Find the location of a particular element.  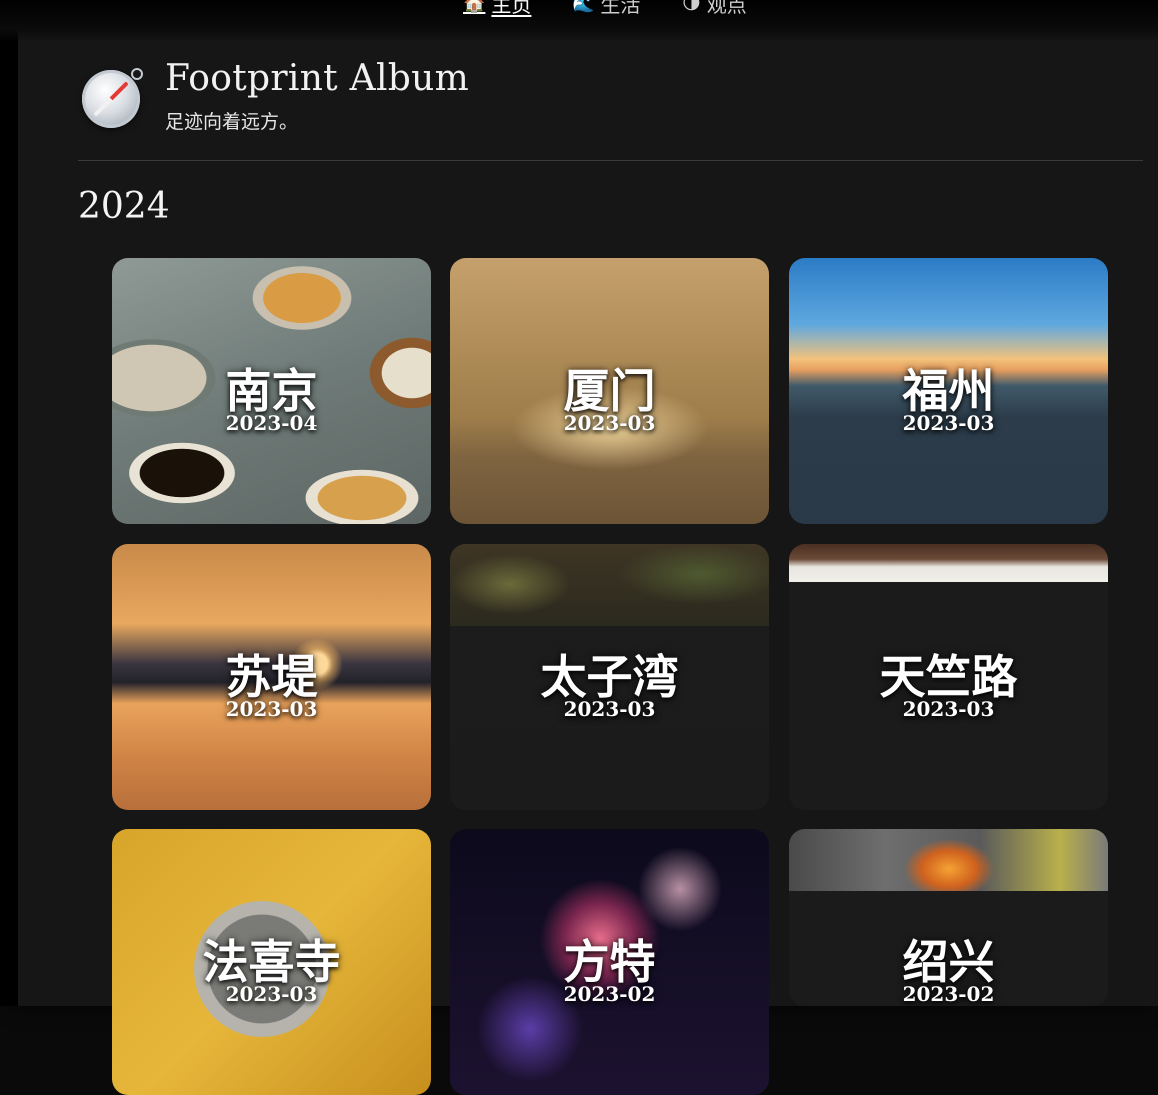

album-card-nanjing: 南京 2023-04 is located at coordinates (271, 391).